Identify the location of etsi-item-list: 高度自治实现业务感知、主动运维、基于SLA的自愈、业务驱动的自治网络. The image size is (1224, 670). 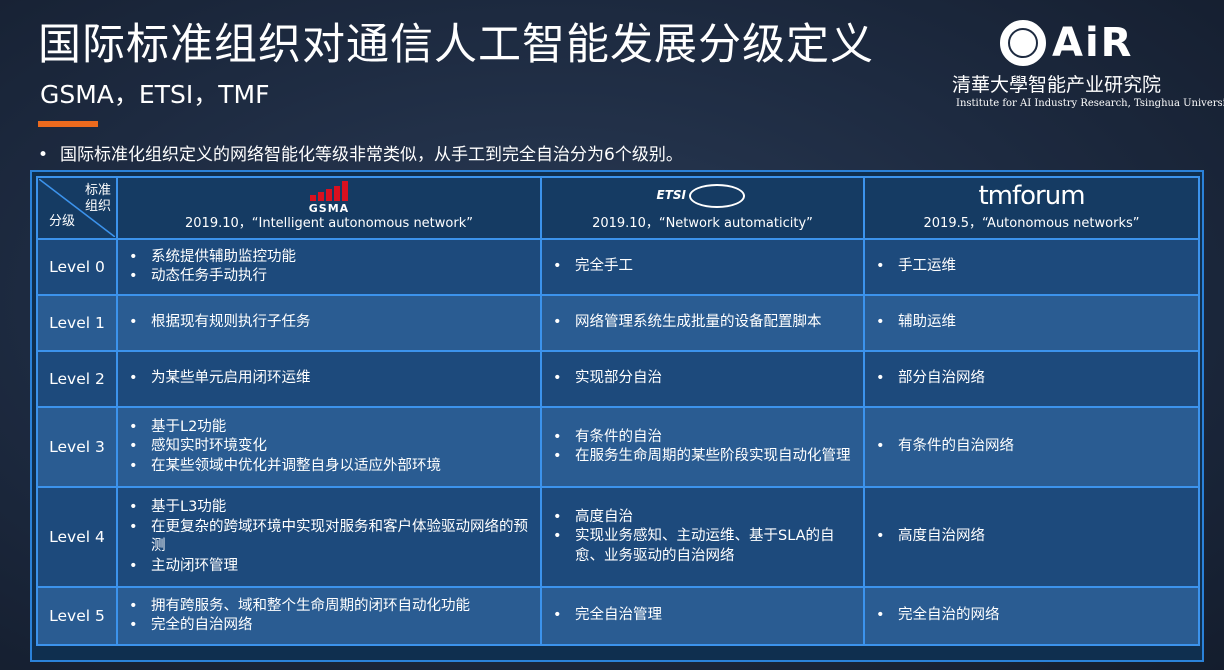
(702, 537).